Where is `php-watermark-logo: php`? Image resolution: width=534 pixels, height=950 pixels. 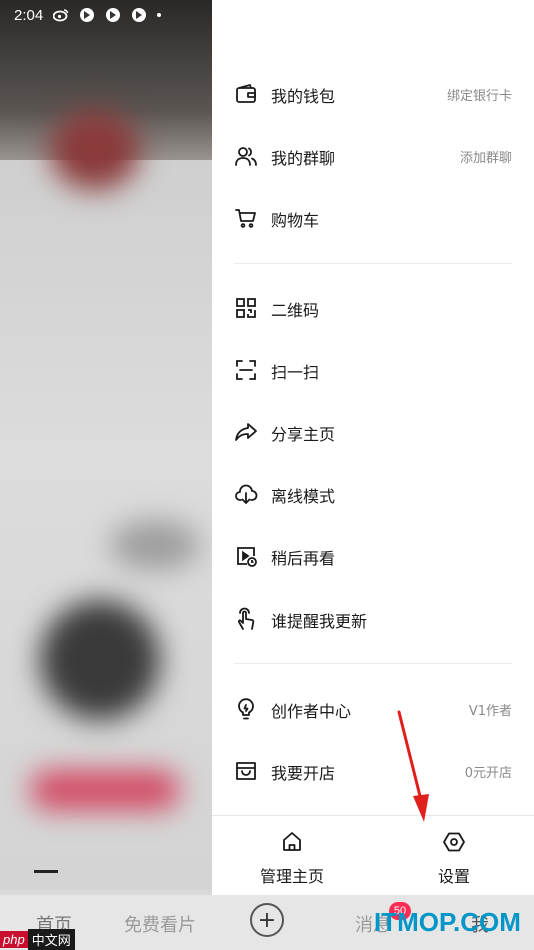 php-watermark-logo: php is located at coordinates (14, 939).